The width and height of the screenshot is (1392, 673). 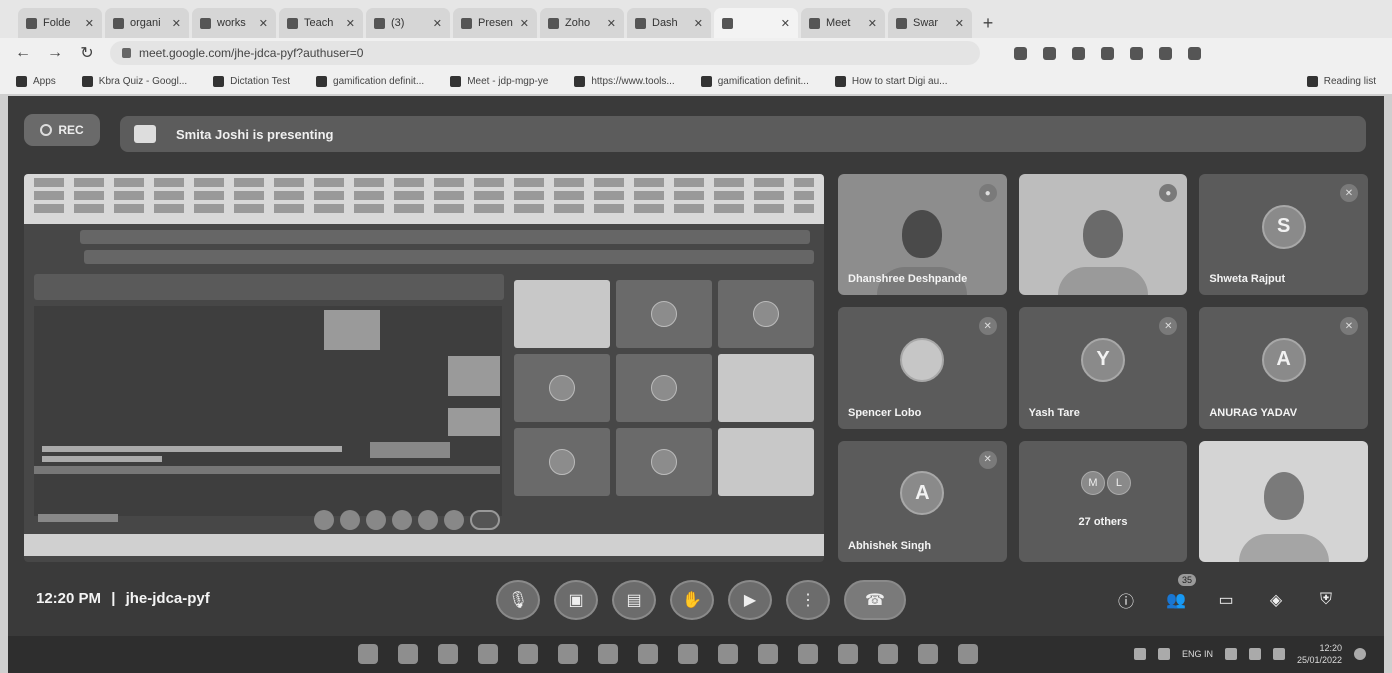 What do you see at coordinates (448, 654) in the screenshot?
I see `task-view-icon` at bounding box center [448, 654].